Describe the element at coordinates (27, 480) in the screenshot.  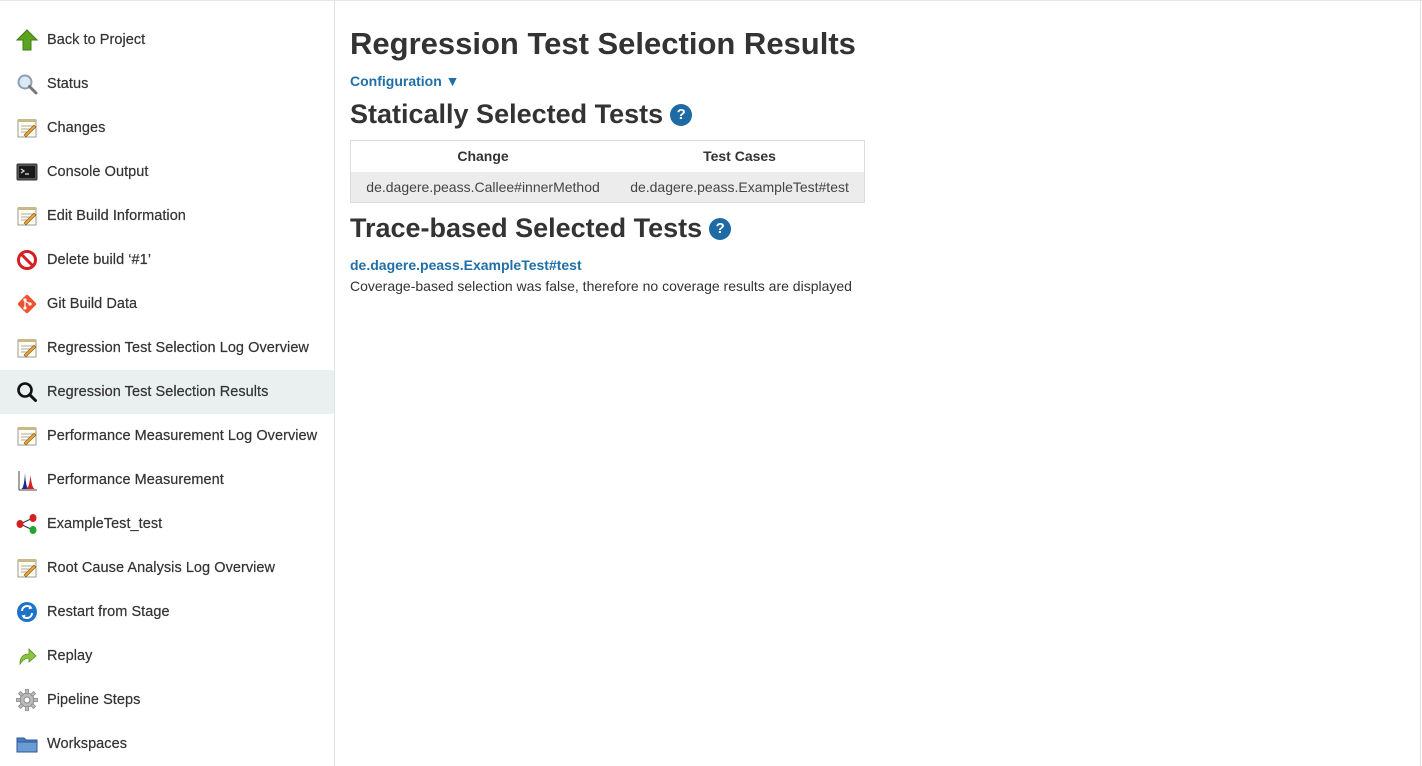
I see `distribution-chart-icon` at that location.